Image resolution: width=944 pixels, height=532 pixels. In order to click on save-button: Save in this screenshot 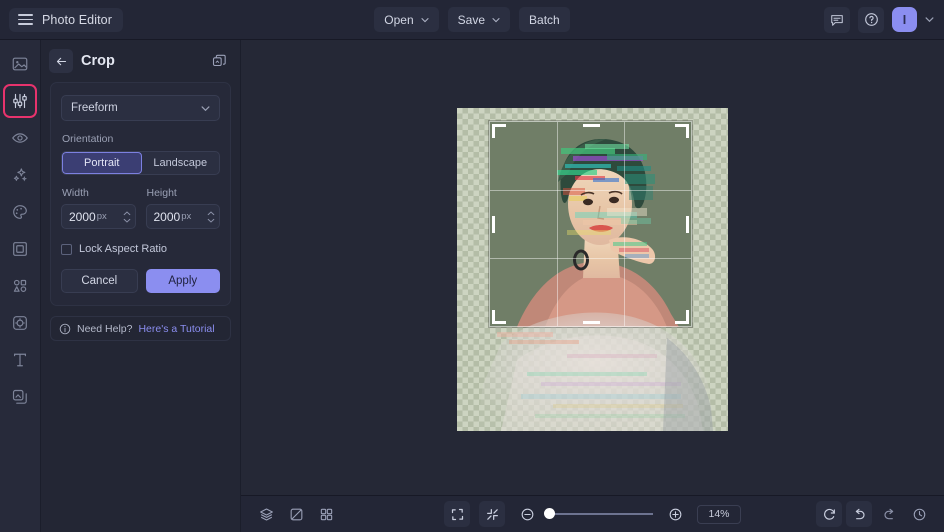, I will do `click(479, 19)`.